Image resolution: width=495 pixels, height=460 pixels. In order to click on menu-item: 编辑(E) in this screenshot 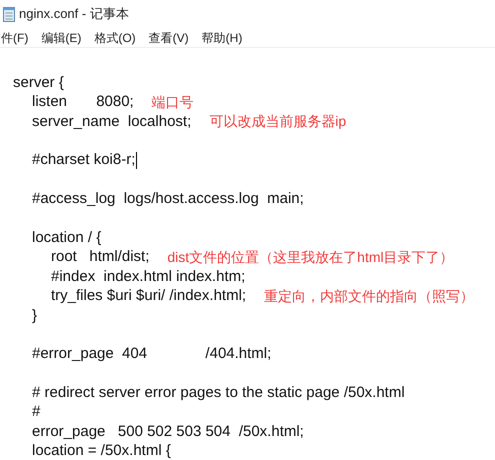, I will do `click(61, 37)`.